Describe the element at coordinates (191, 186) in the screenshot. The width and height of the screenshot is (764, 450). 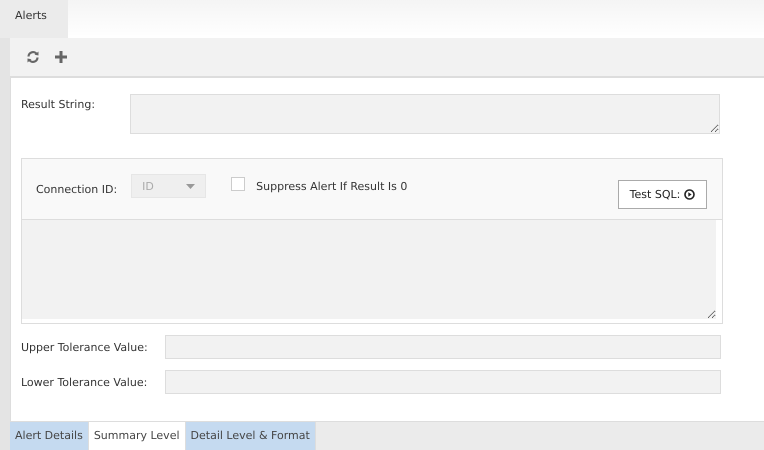
I see `caret-icon` at that location.